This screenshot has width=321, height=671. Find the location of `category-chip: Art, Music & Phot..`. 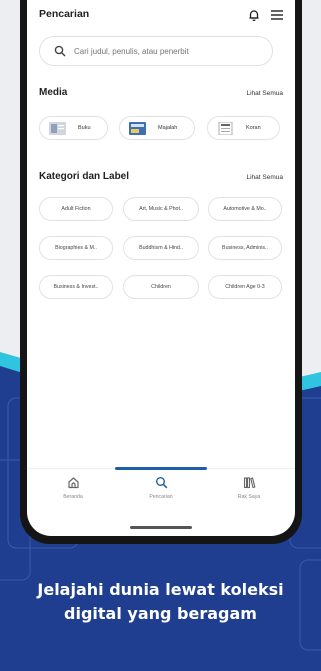

category-chip: Art, Music & Phot.. is located at coordinates (161, 209).